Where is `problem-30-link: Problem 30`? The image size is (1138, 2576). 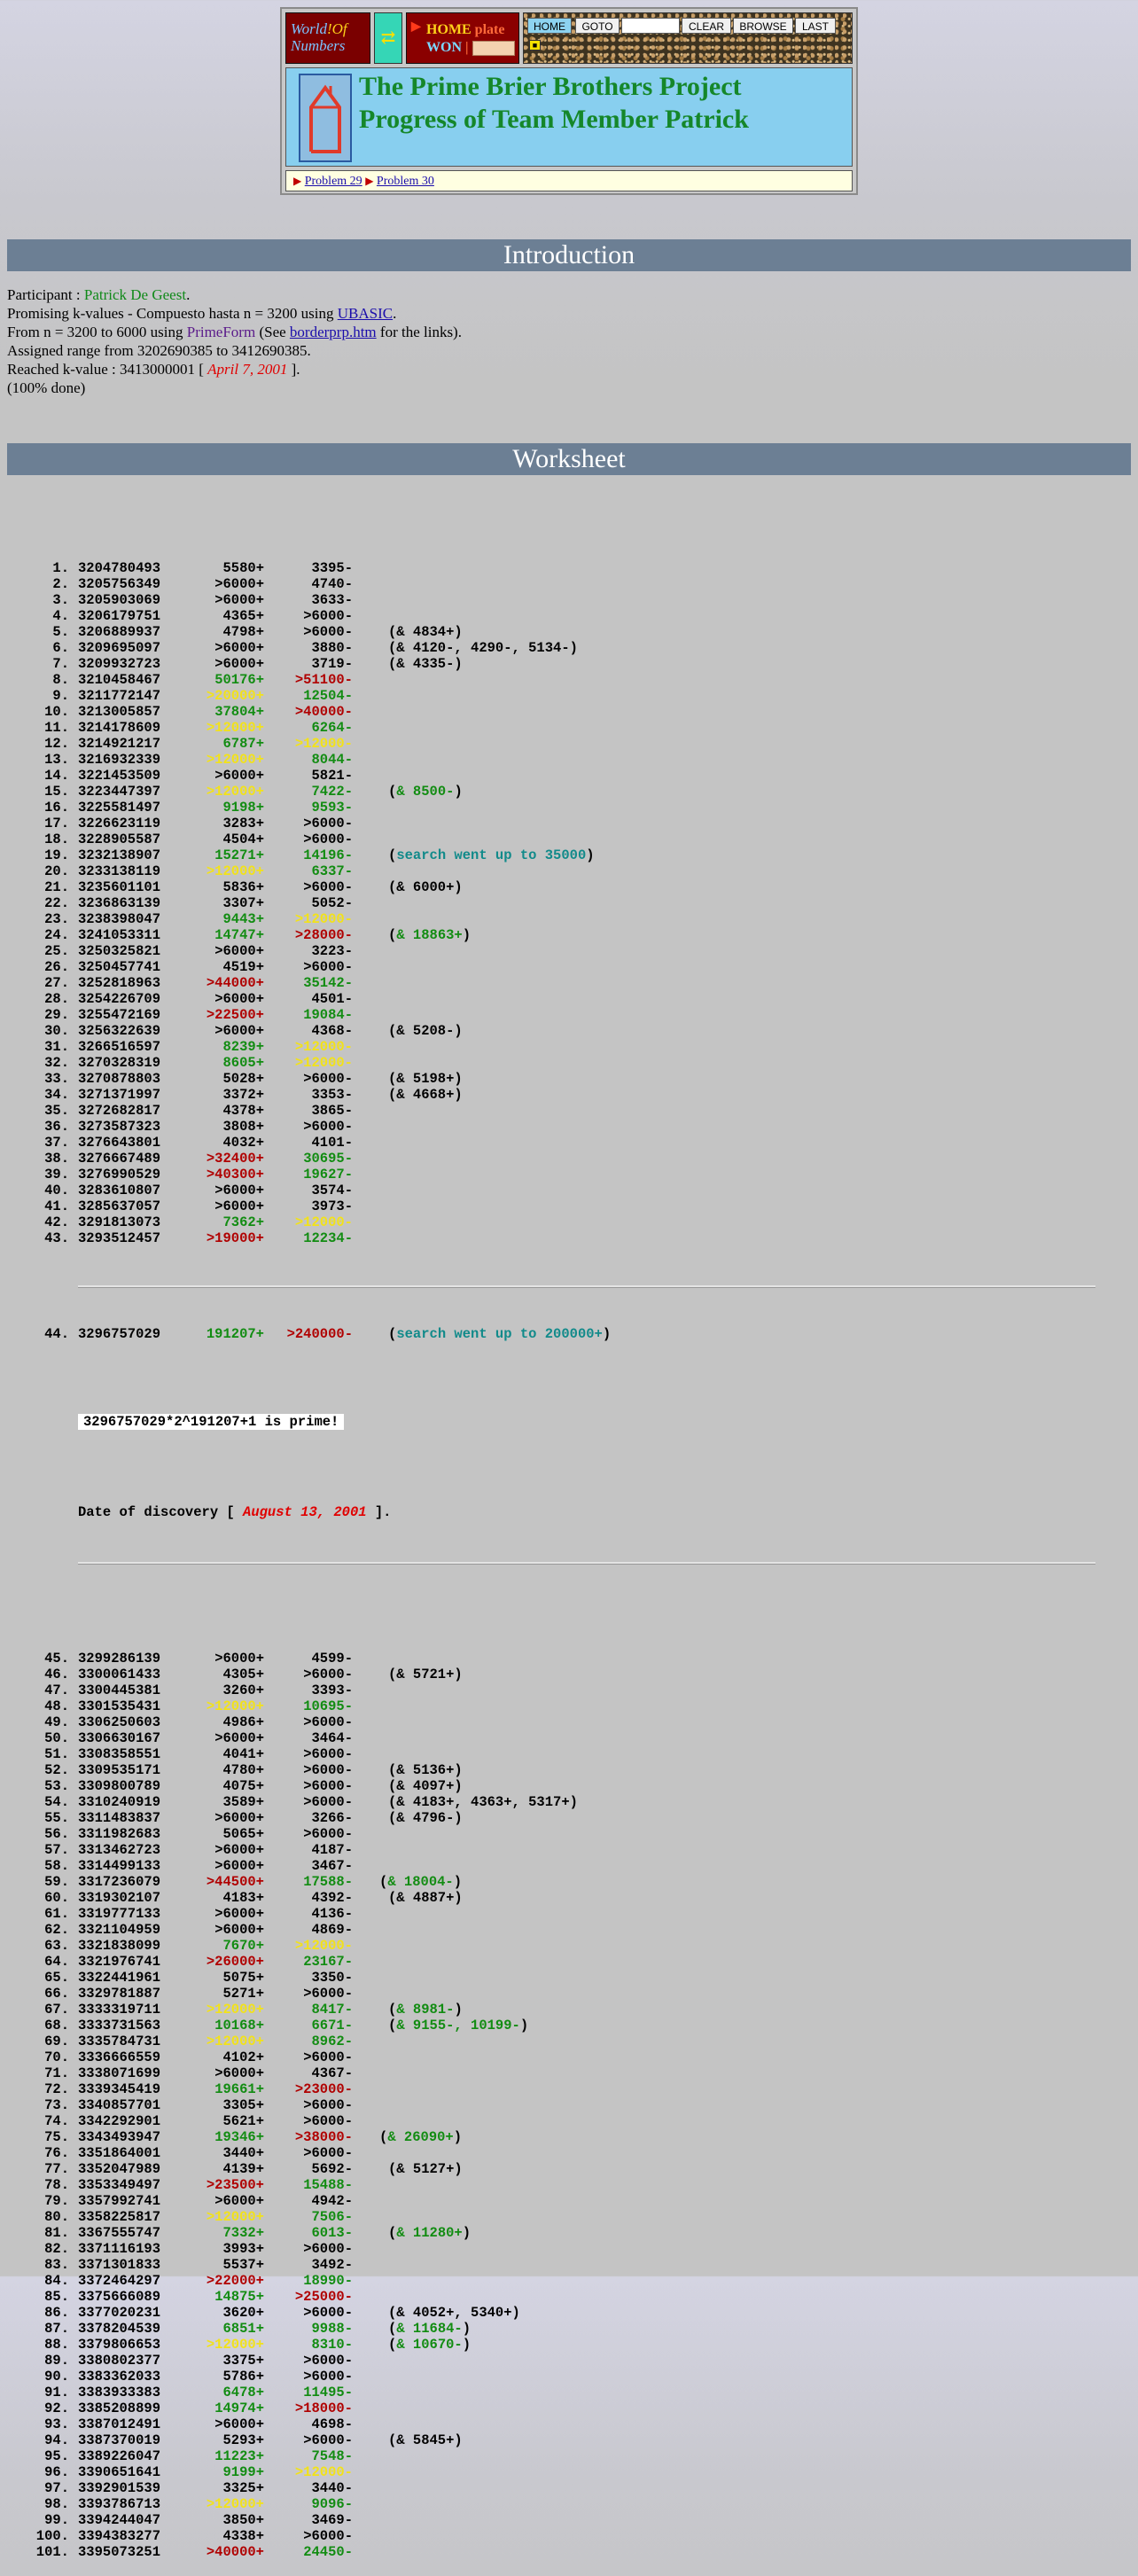
problem-30-link: Problem 30 is located at coordinates (406, 181).